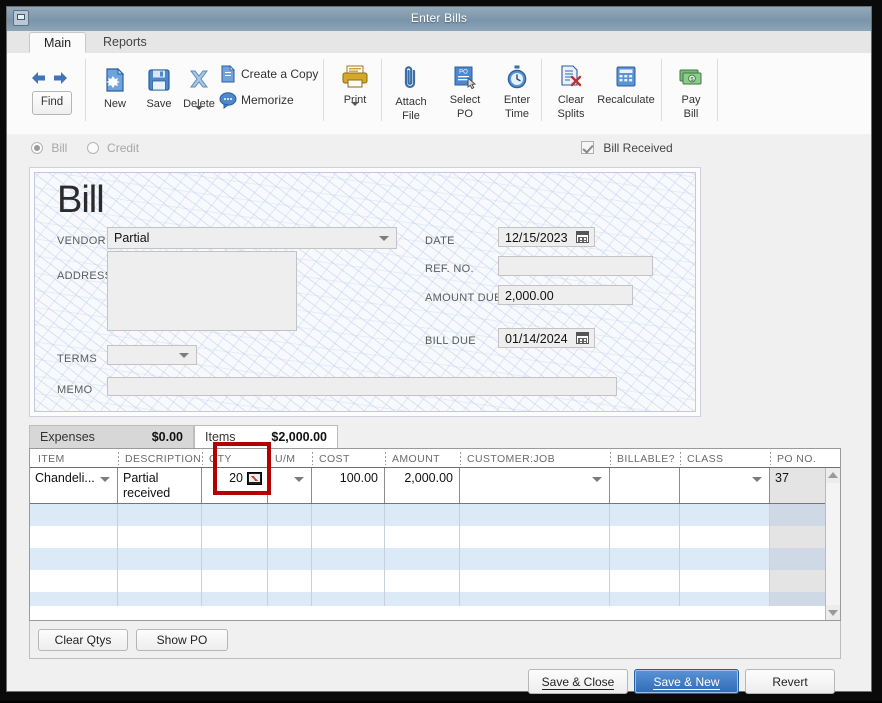  Describe the element at coordinates (546, 338) in the screenshot. I see `bill-due-input: 01/14/2024` at that location.